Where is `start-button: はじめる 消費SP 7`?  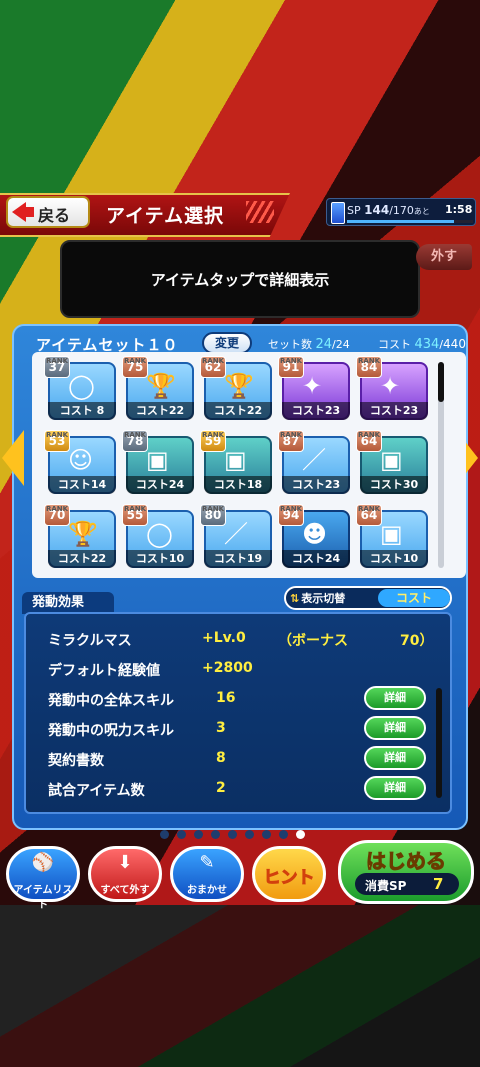 start-button: はじめる 消費SP 7 is located at coordinates (406, 872).